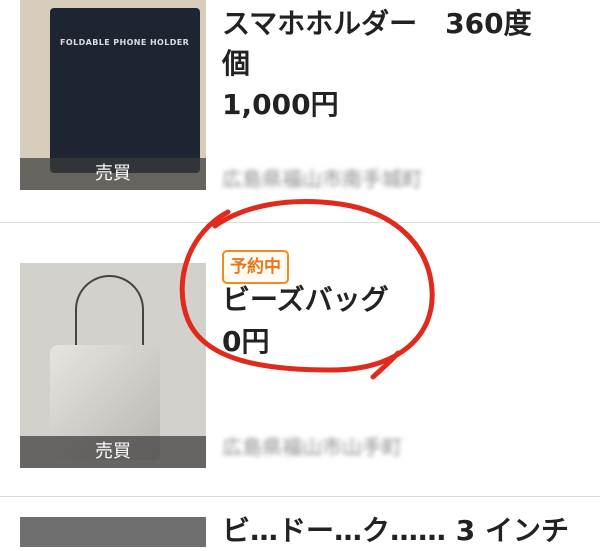  What do you see at coordinates (113, 532) in the screenshot?
I see `listing-image` at bounding box center [113, 532].